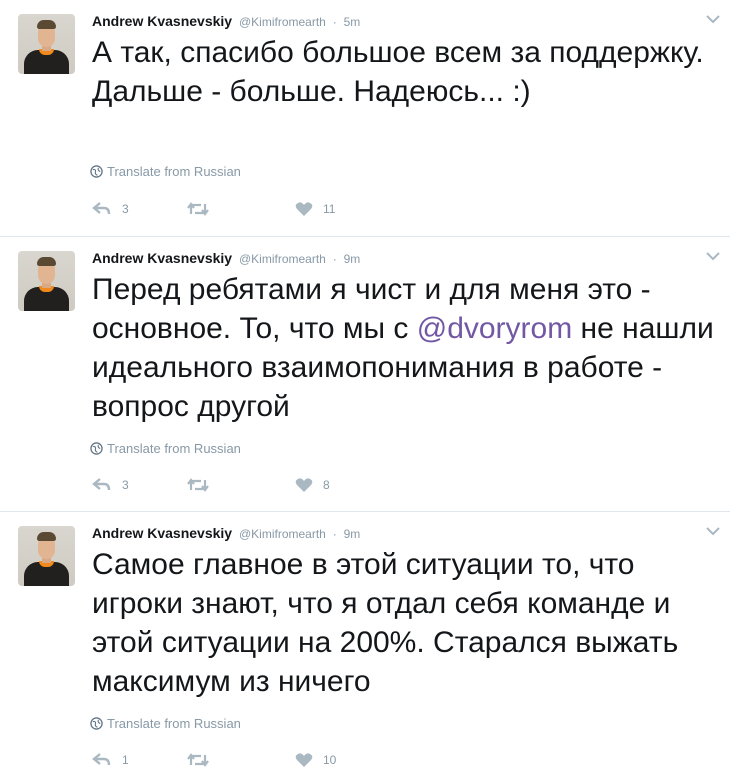 Image resolution: width=730 pixels, height=780 pixels. What do you see at coordinates (315, 760) in the screenshot?
I see `like-button: 10` at bounding box center [315, 760].